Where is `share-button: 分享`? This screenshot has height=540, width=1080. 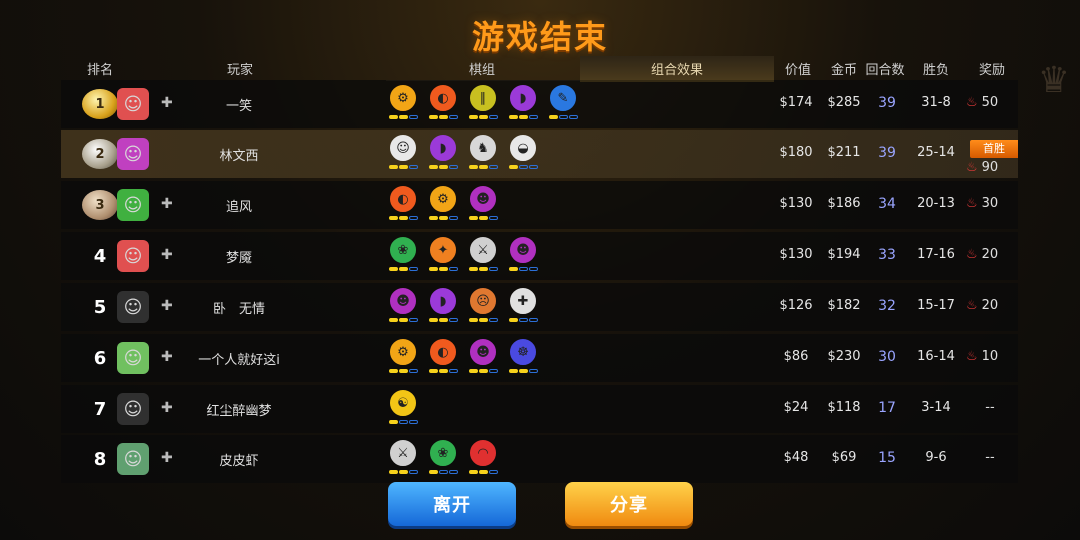 share-button: 分享 is located at coordinates (629, 504).